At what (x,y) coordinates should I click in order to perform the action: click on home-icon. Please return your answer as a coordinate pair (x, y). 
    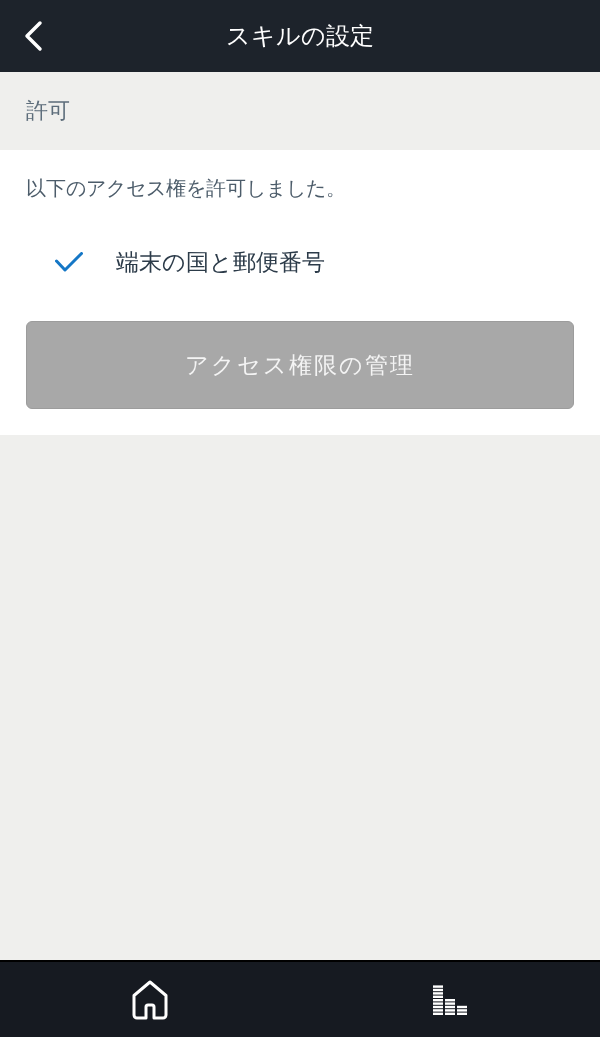
    Looking at the image, I should click on (150, 999).